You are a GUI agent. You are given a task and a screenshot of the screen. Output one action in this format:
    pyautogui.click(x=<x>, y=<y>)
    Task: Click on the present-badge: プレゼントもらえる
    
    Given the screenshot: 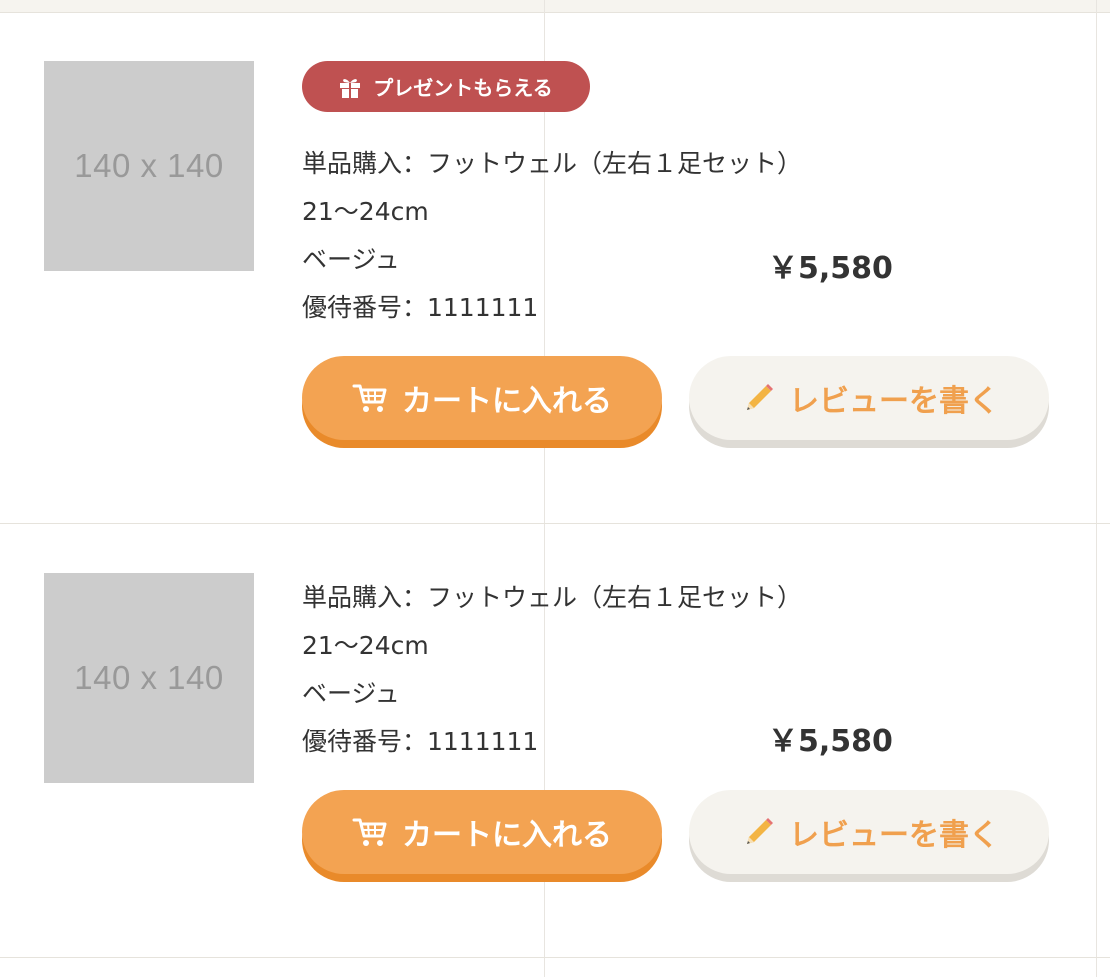 What is the action you would take?
    pyautogui.click(x=446, y=86)
    